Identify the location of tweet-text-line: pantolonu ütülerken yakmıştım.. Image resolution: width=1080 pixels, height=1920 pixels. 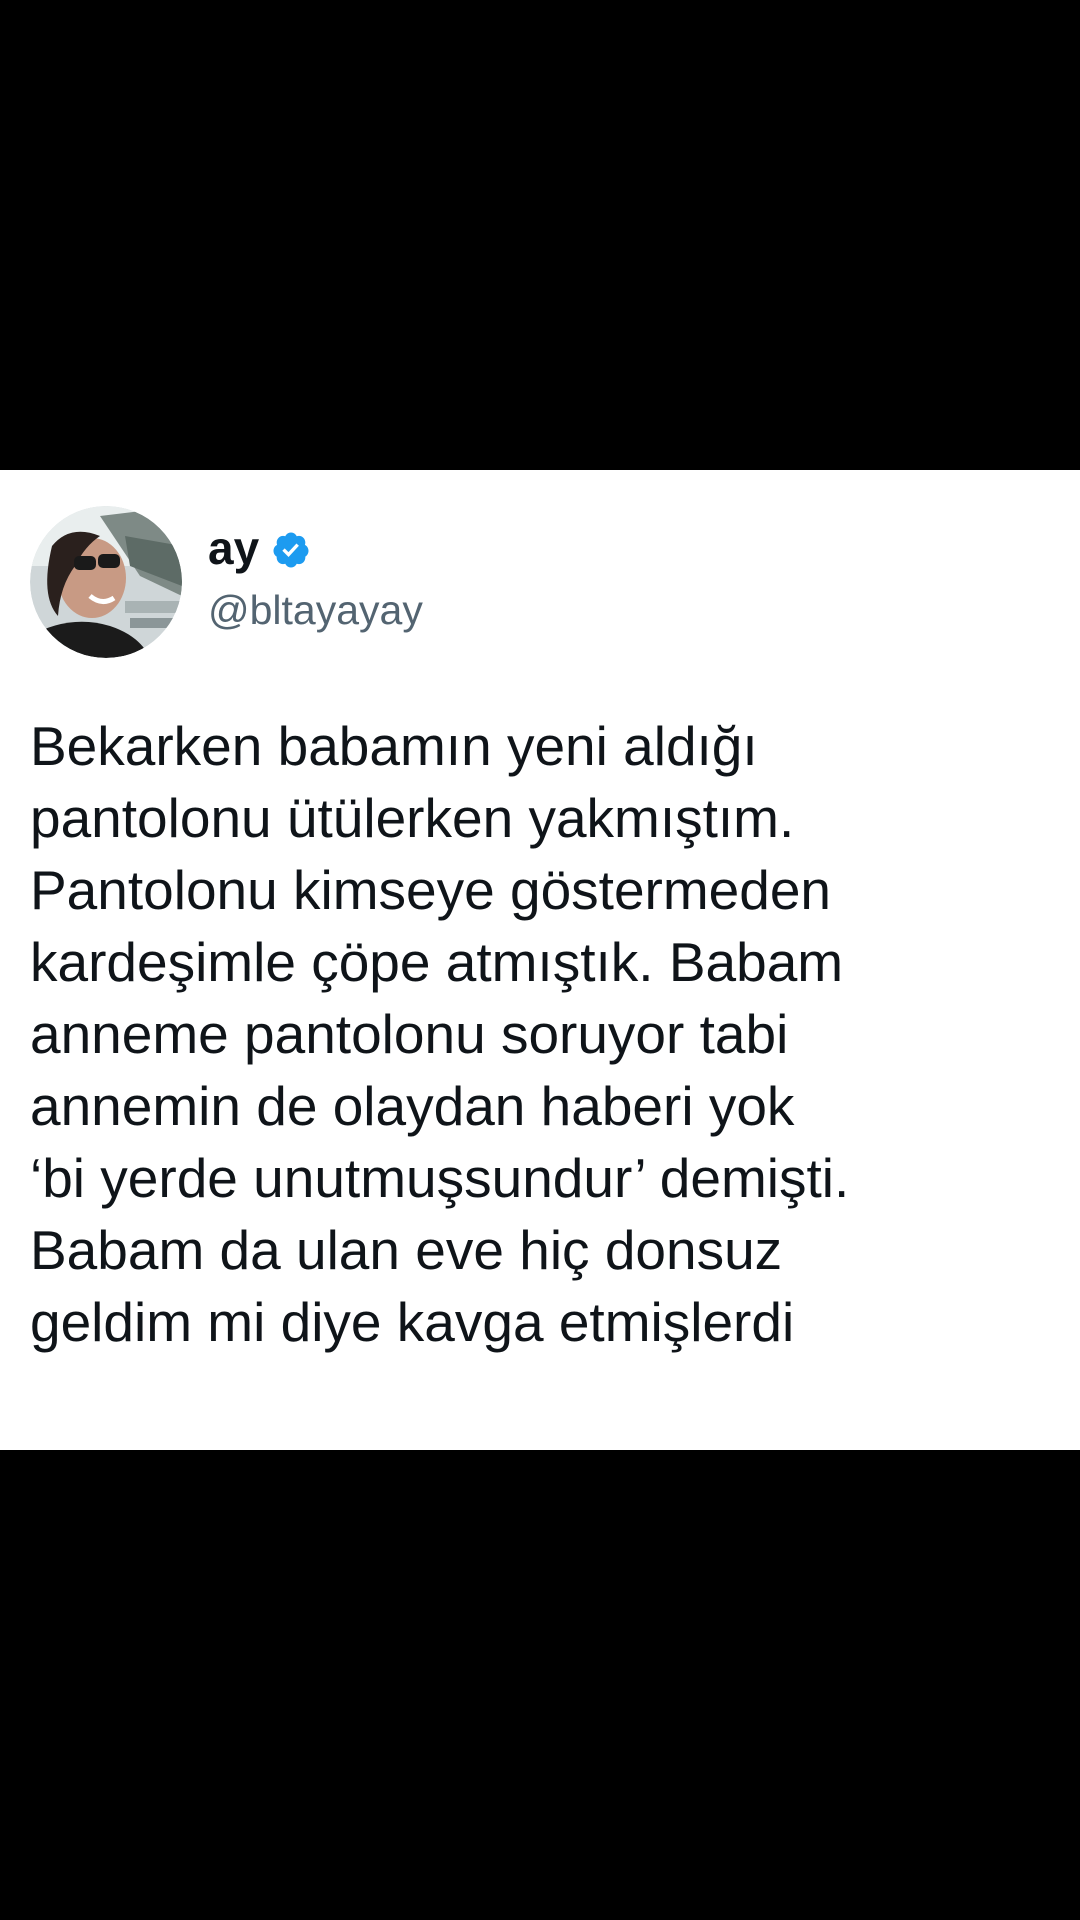
(412, 818).